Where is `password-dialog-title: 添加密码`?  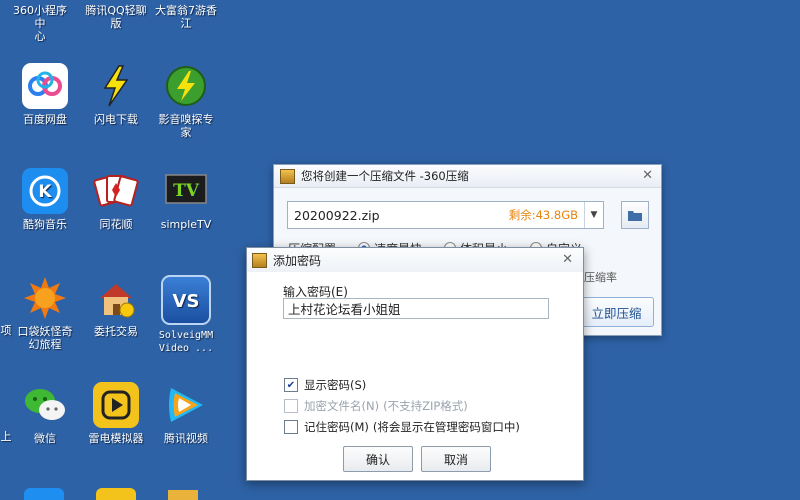 password-dialog-title: 添加密码 is located at coordinates (297, 260).